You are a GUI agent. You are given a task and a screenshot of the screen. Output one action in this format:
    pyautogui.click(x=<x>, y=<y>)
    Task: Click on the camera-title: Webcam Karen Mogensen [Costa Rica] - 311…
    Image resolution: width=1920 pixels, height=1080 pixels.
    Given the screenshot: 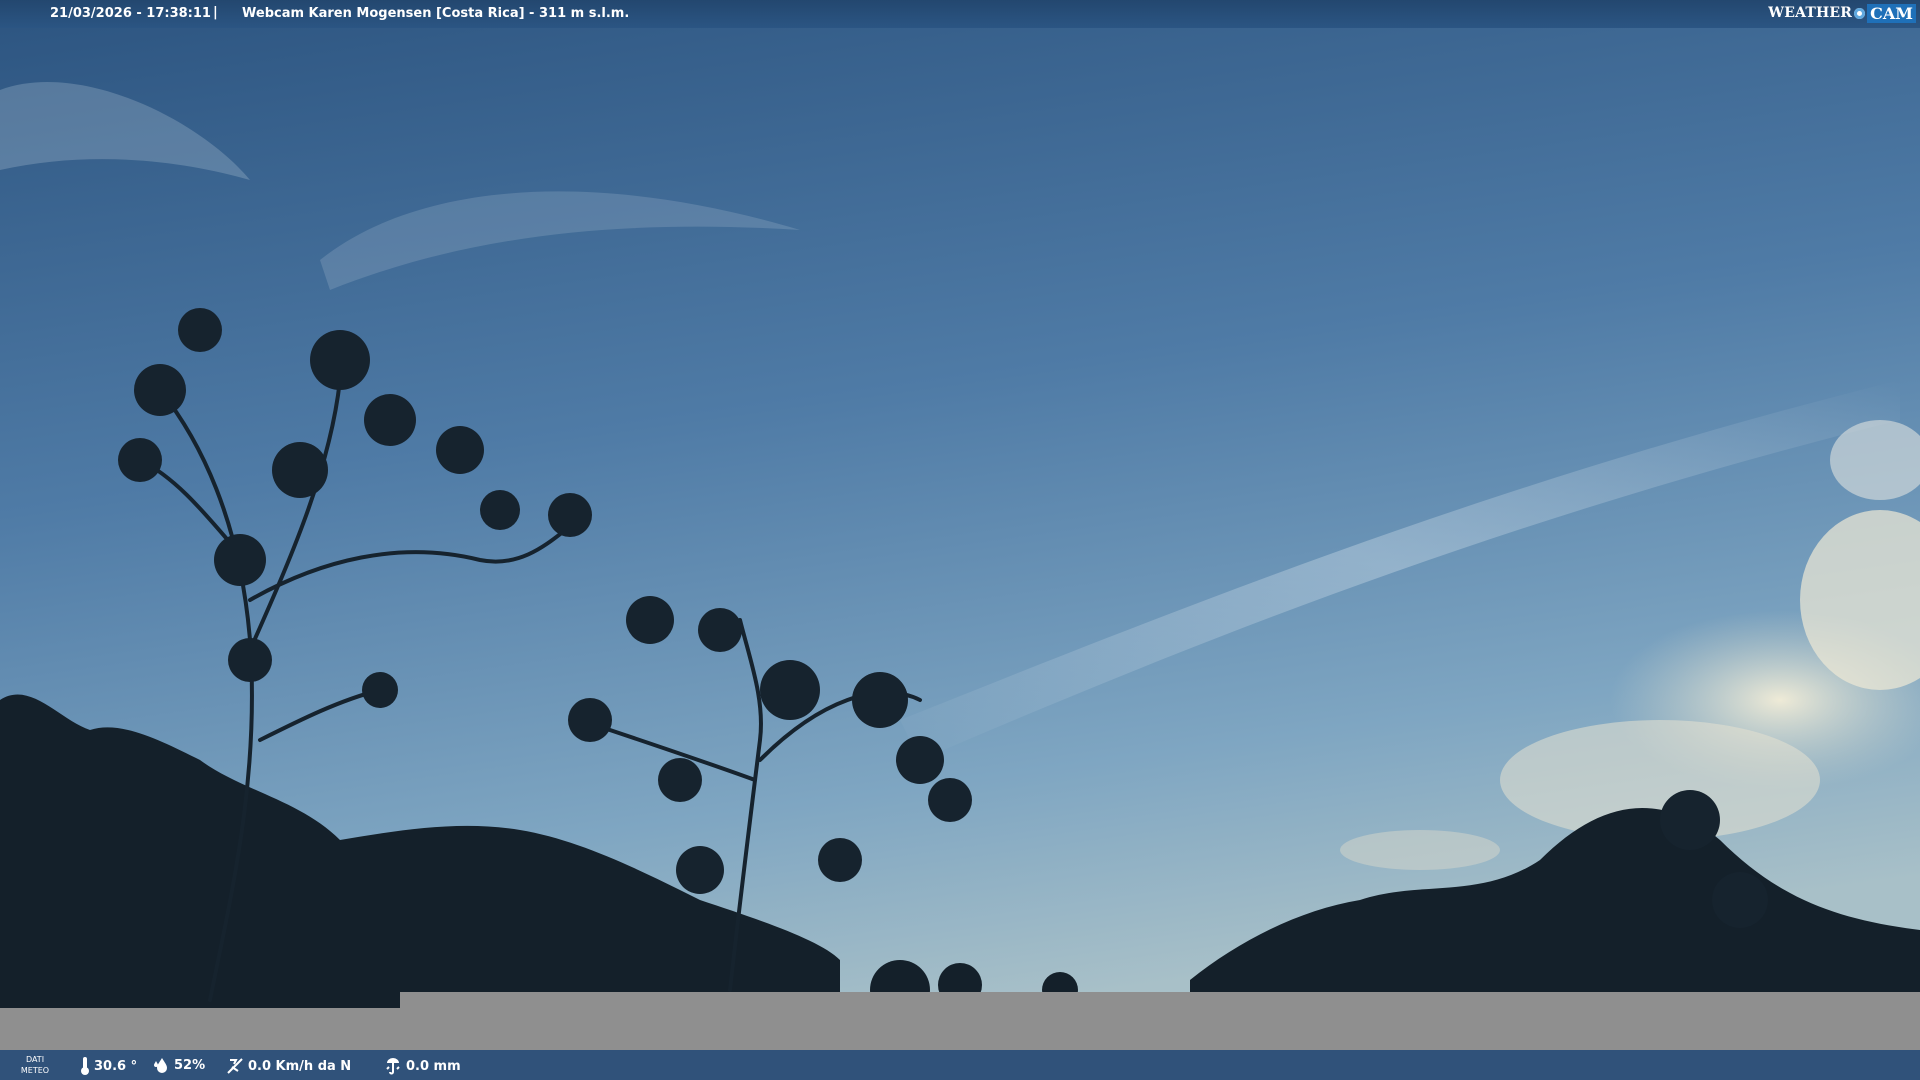 What is the action you would take?
    pyautogui.click(x=436, y=13)
    